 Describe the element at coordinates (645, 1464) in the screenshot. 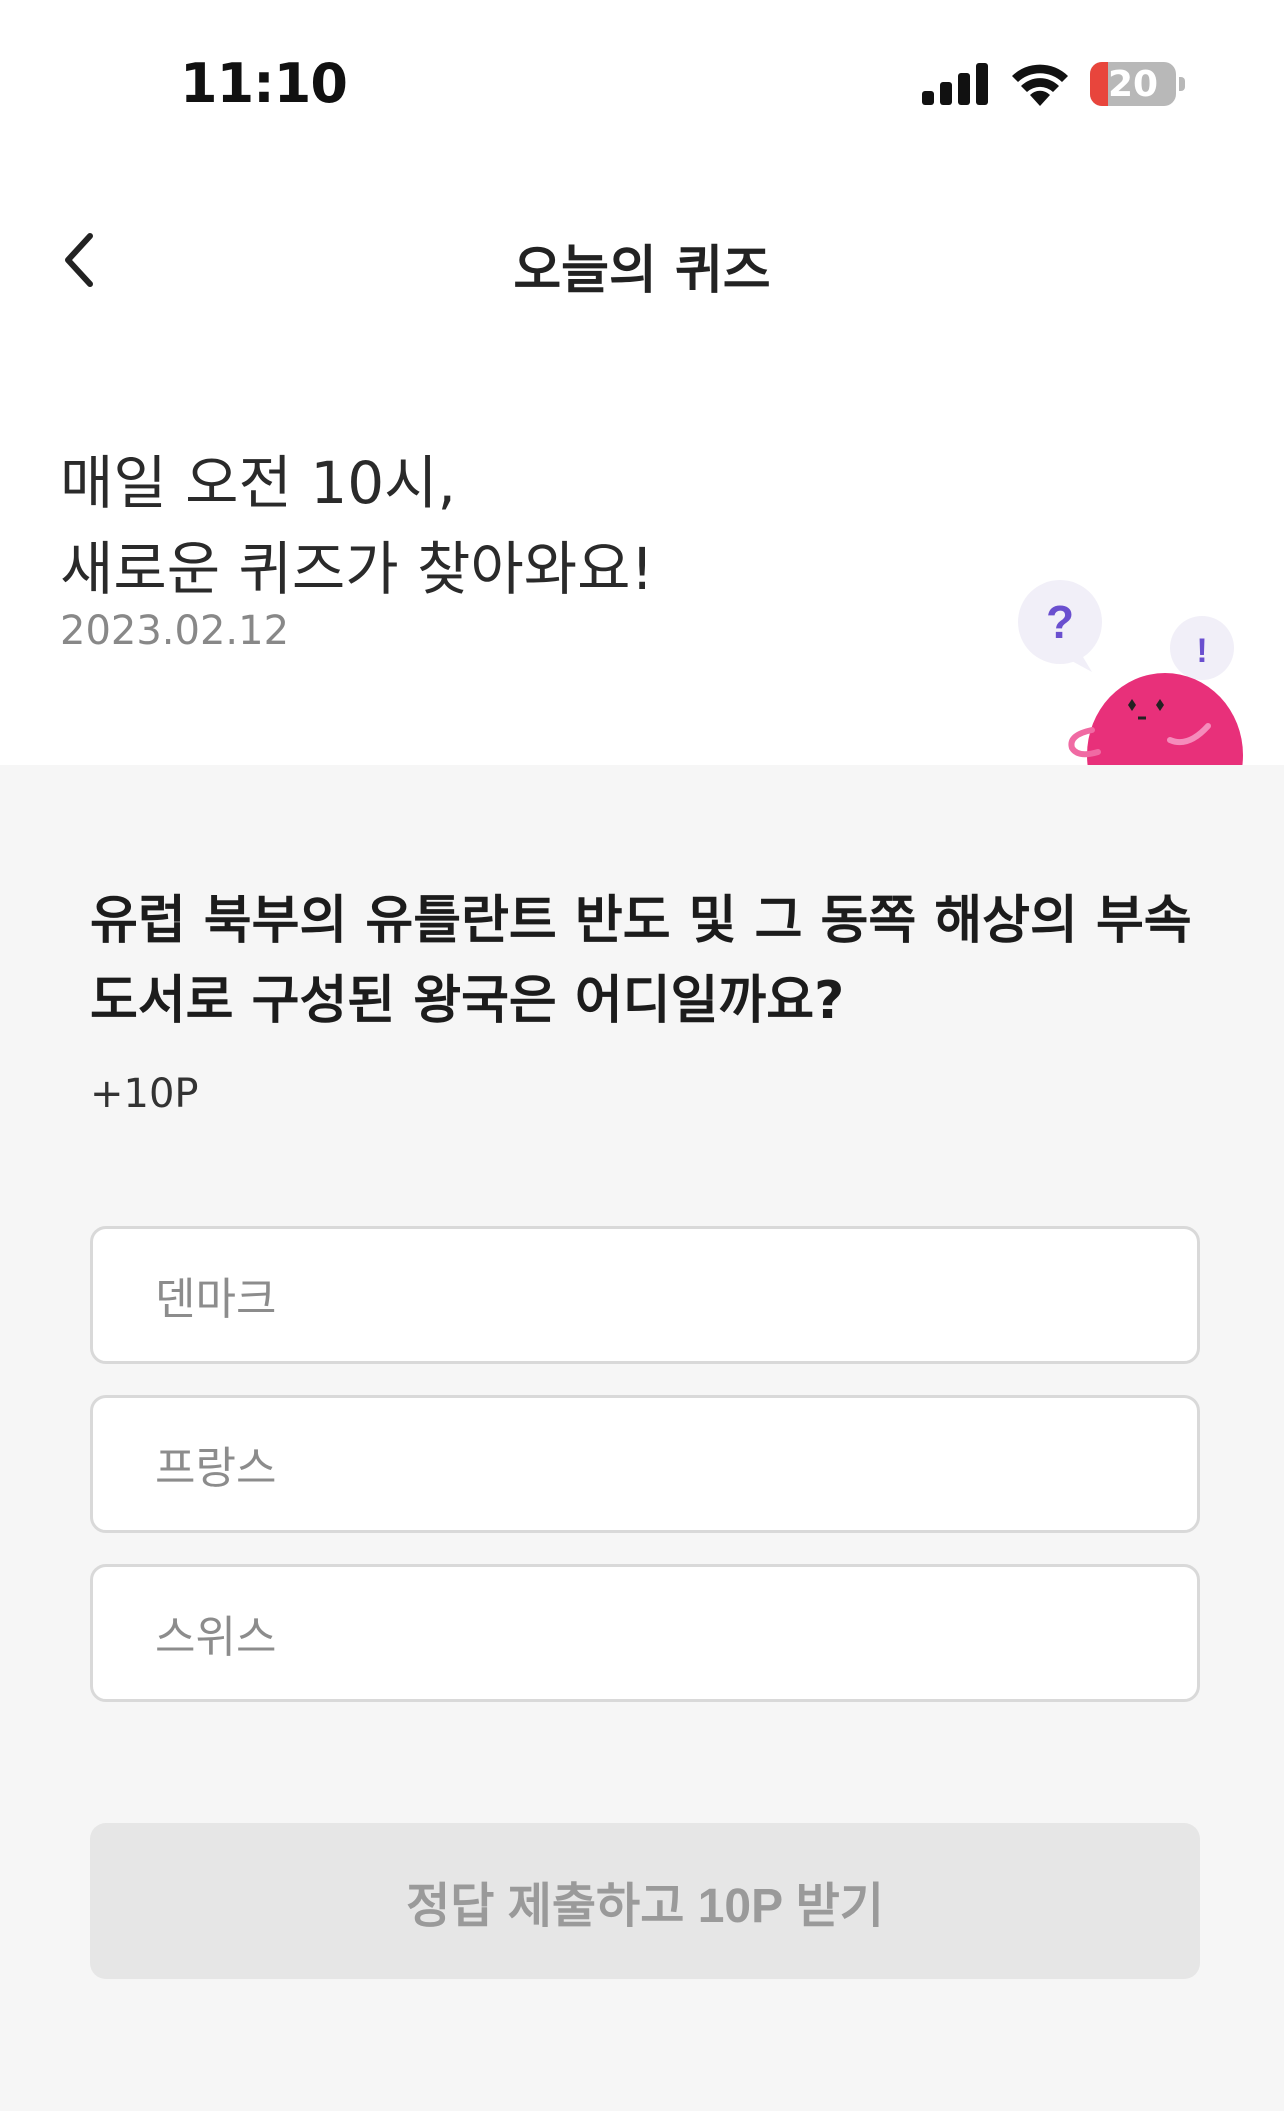

I see `answer-option: 프랑스` at that location.